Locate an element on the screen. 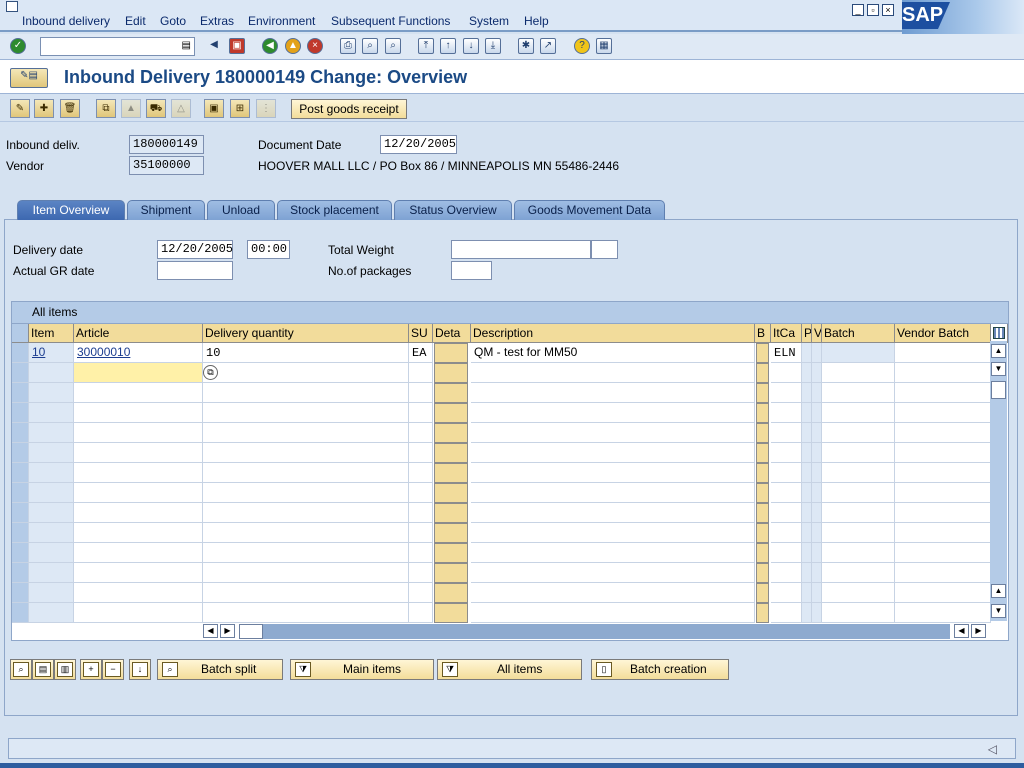 The image size is (1024, 768). scroll-thumb is located at coordinates (998, 390).